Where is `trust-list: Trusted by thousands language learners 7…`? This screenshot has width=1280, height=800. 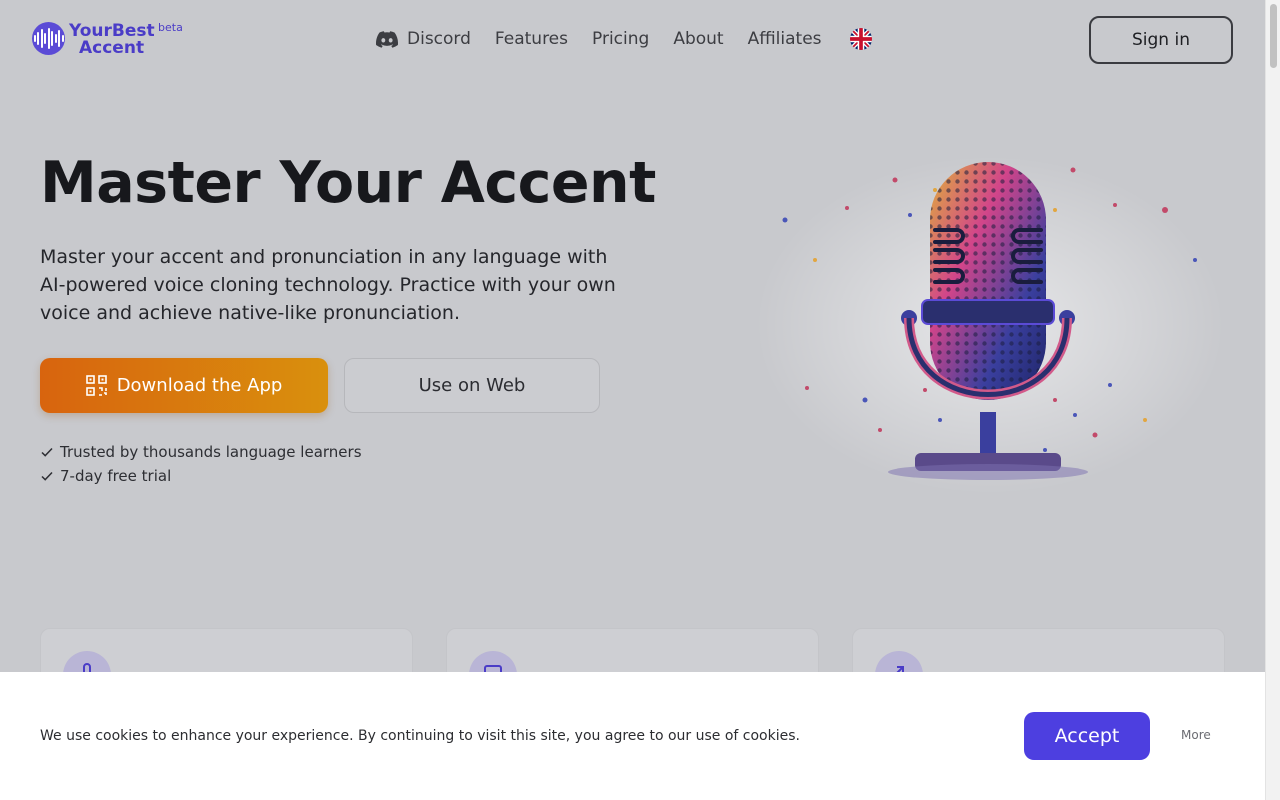 trust-list: Trusted by thousands language learners 7… is located at coordinates (201, 464).